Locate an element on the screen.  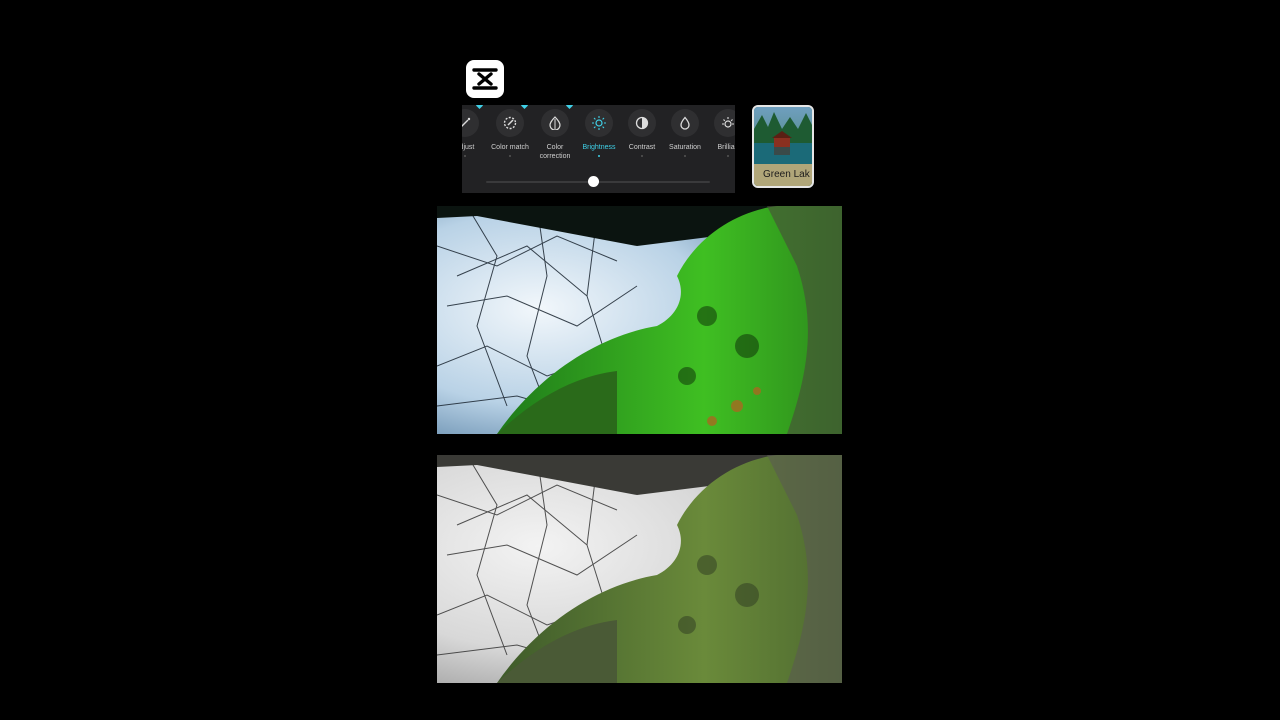
tool-label: Brightness is located at coordinates (599, 147).